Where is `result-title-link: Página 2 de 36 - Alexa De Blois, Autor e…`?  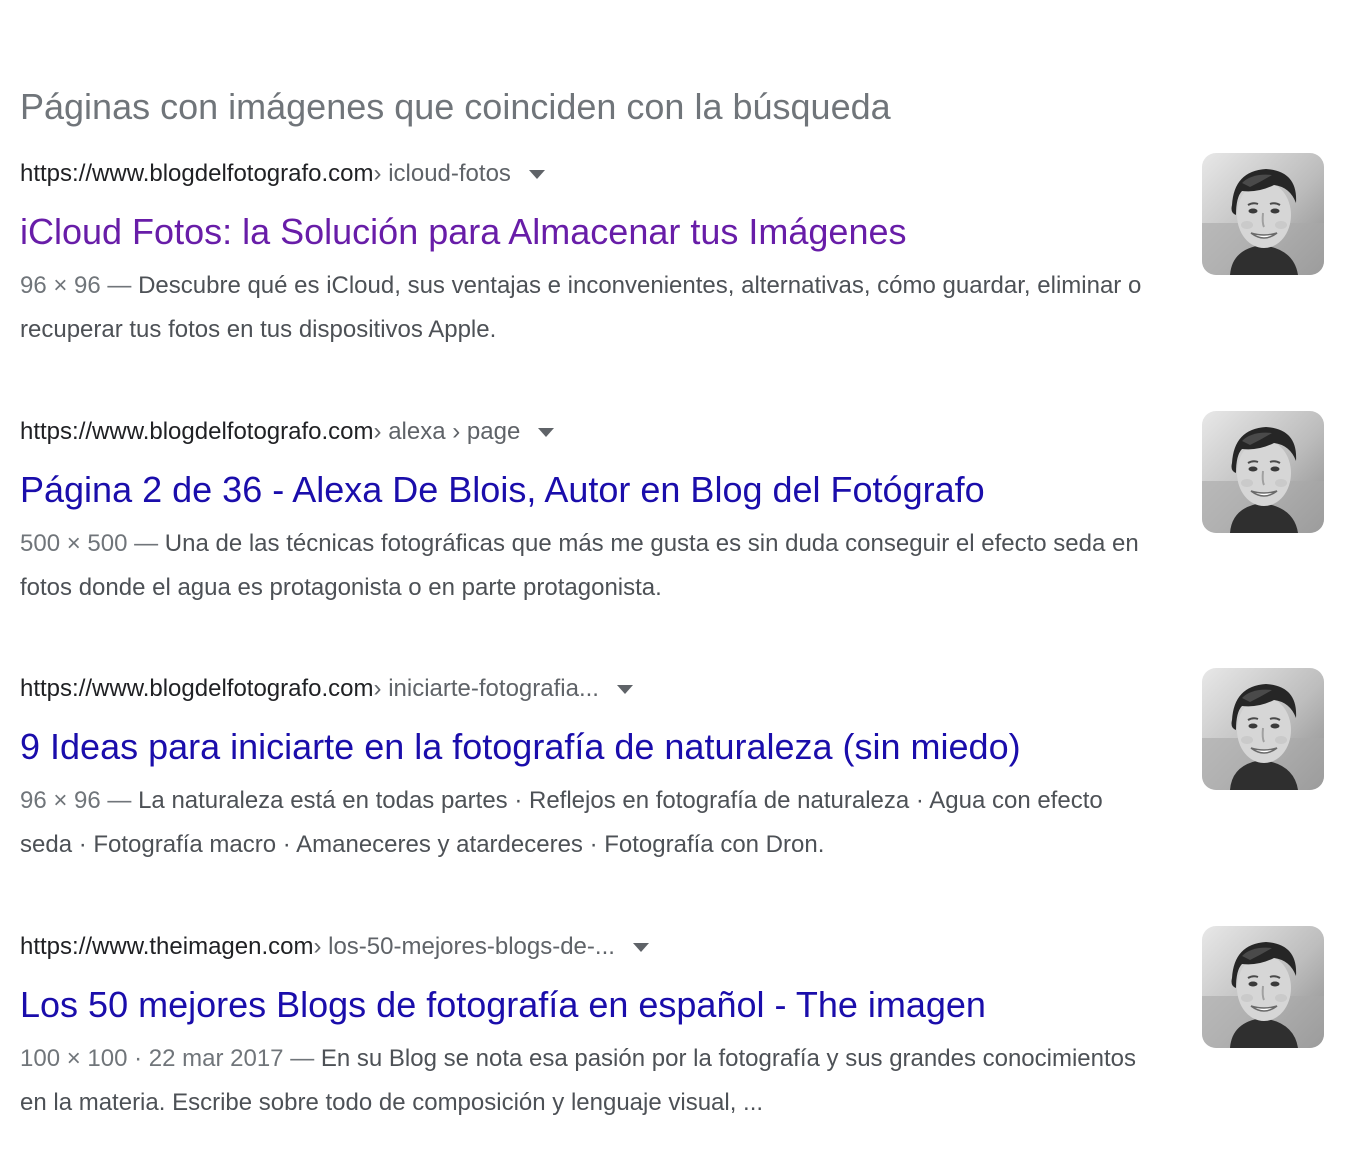 result-title-link: Página 2 de 36 - Alexa De Blois, Autor e… is located at coordinates (502, 490).